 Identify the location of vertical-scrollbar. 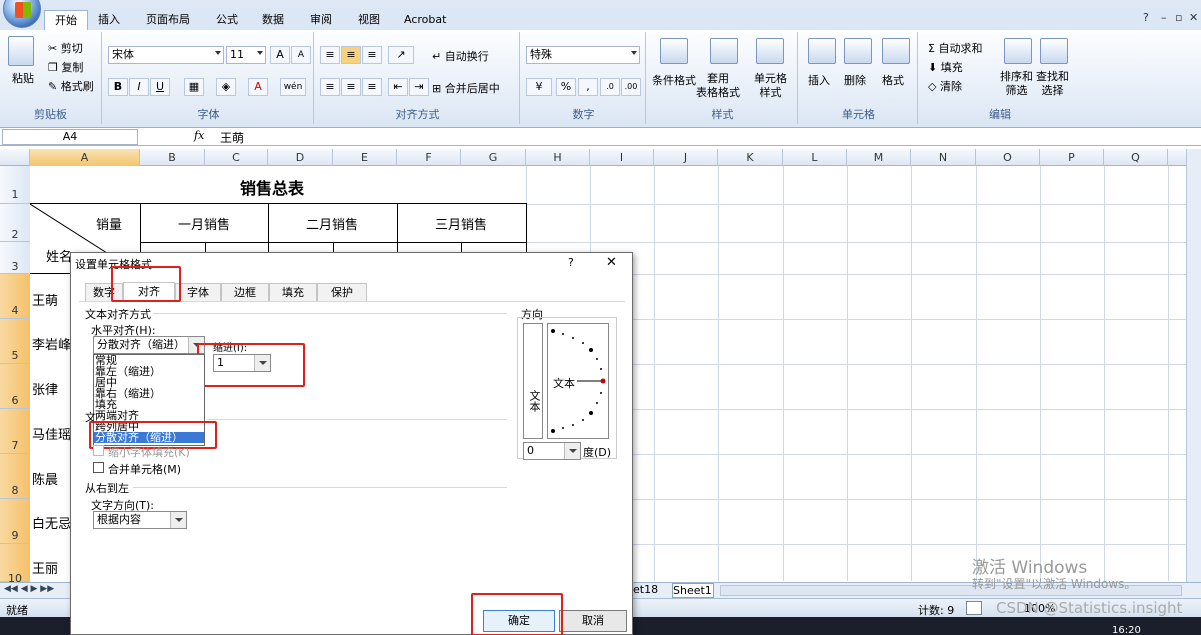
(1193, 365).